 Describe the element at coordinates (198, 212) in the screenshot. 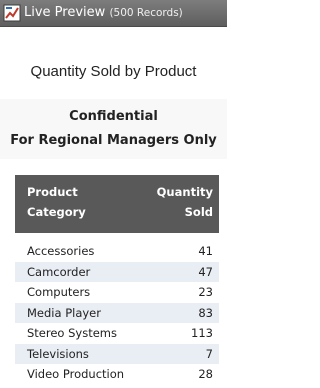

I see `column-header-quantity-line2: Sold` at that location.